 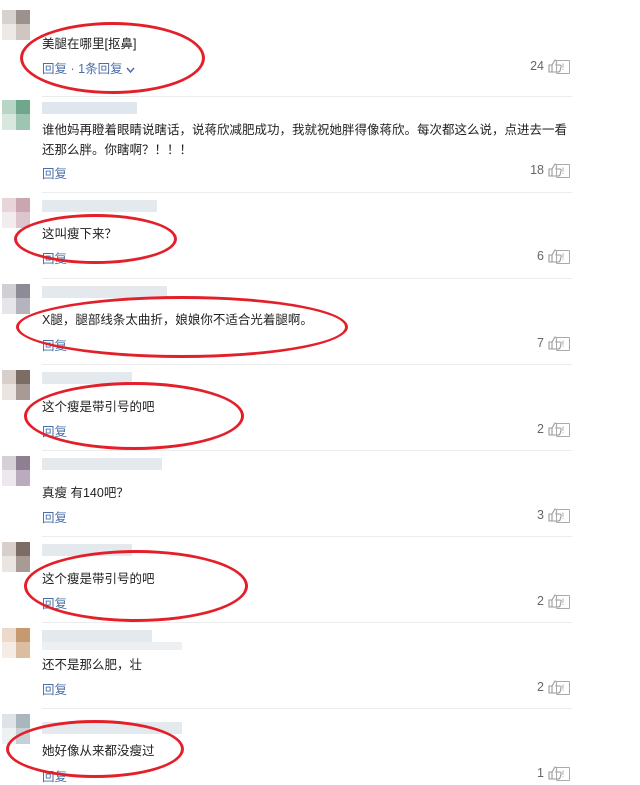 What do you see at coordinates (537, 170) in the screenshot?
I see `like-count: 18` at bounding box center [537, 170].